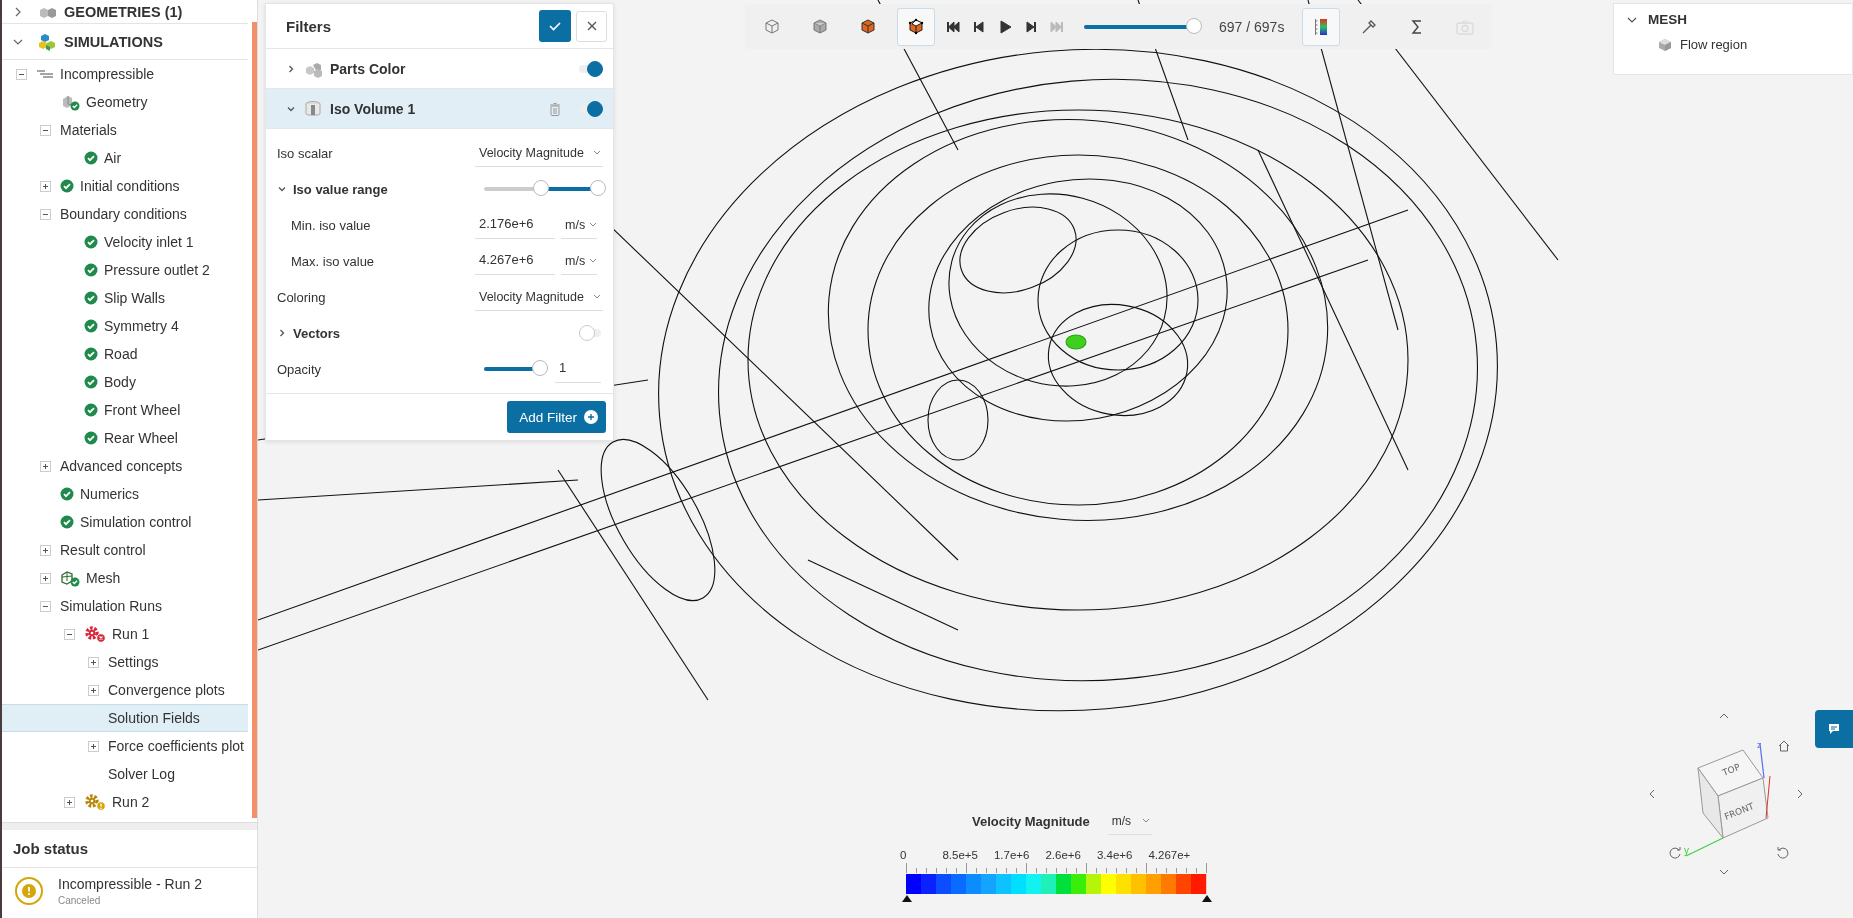  What do you see at coordinates (125, 382) in the screenshot?
I see `tree-item: Body` at bounding box center [125, 382].